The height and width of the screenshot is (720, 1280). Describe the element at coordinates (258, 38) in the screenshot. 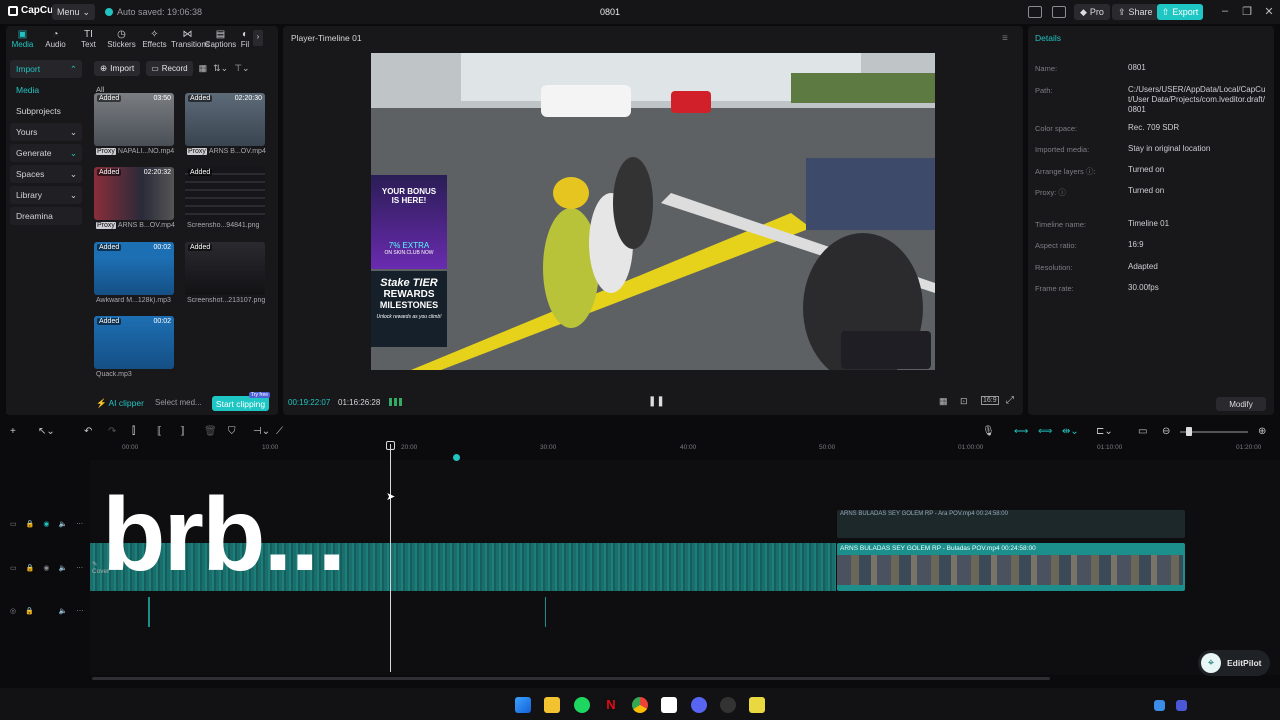

I see `tabs-scroll-right-icon: ›` at that location.